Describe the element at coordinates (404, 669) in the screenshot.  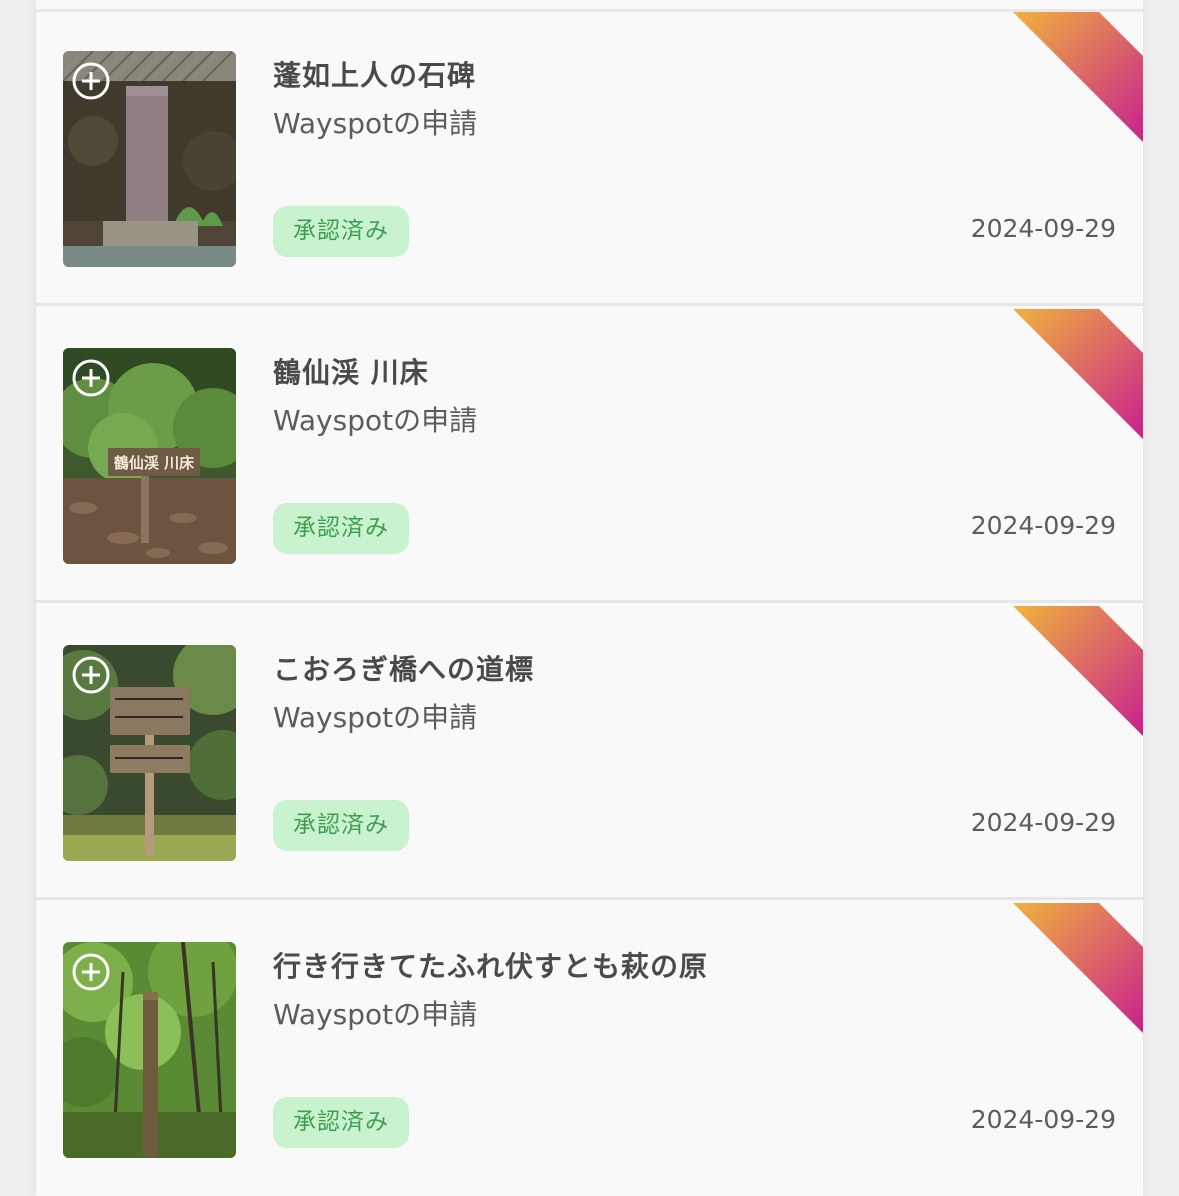
I see `submission-title: こおろぎ橋への道標` at that location.